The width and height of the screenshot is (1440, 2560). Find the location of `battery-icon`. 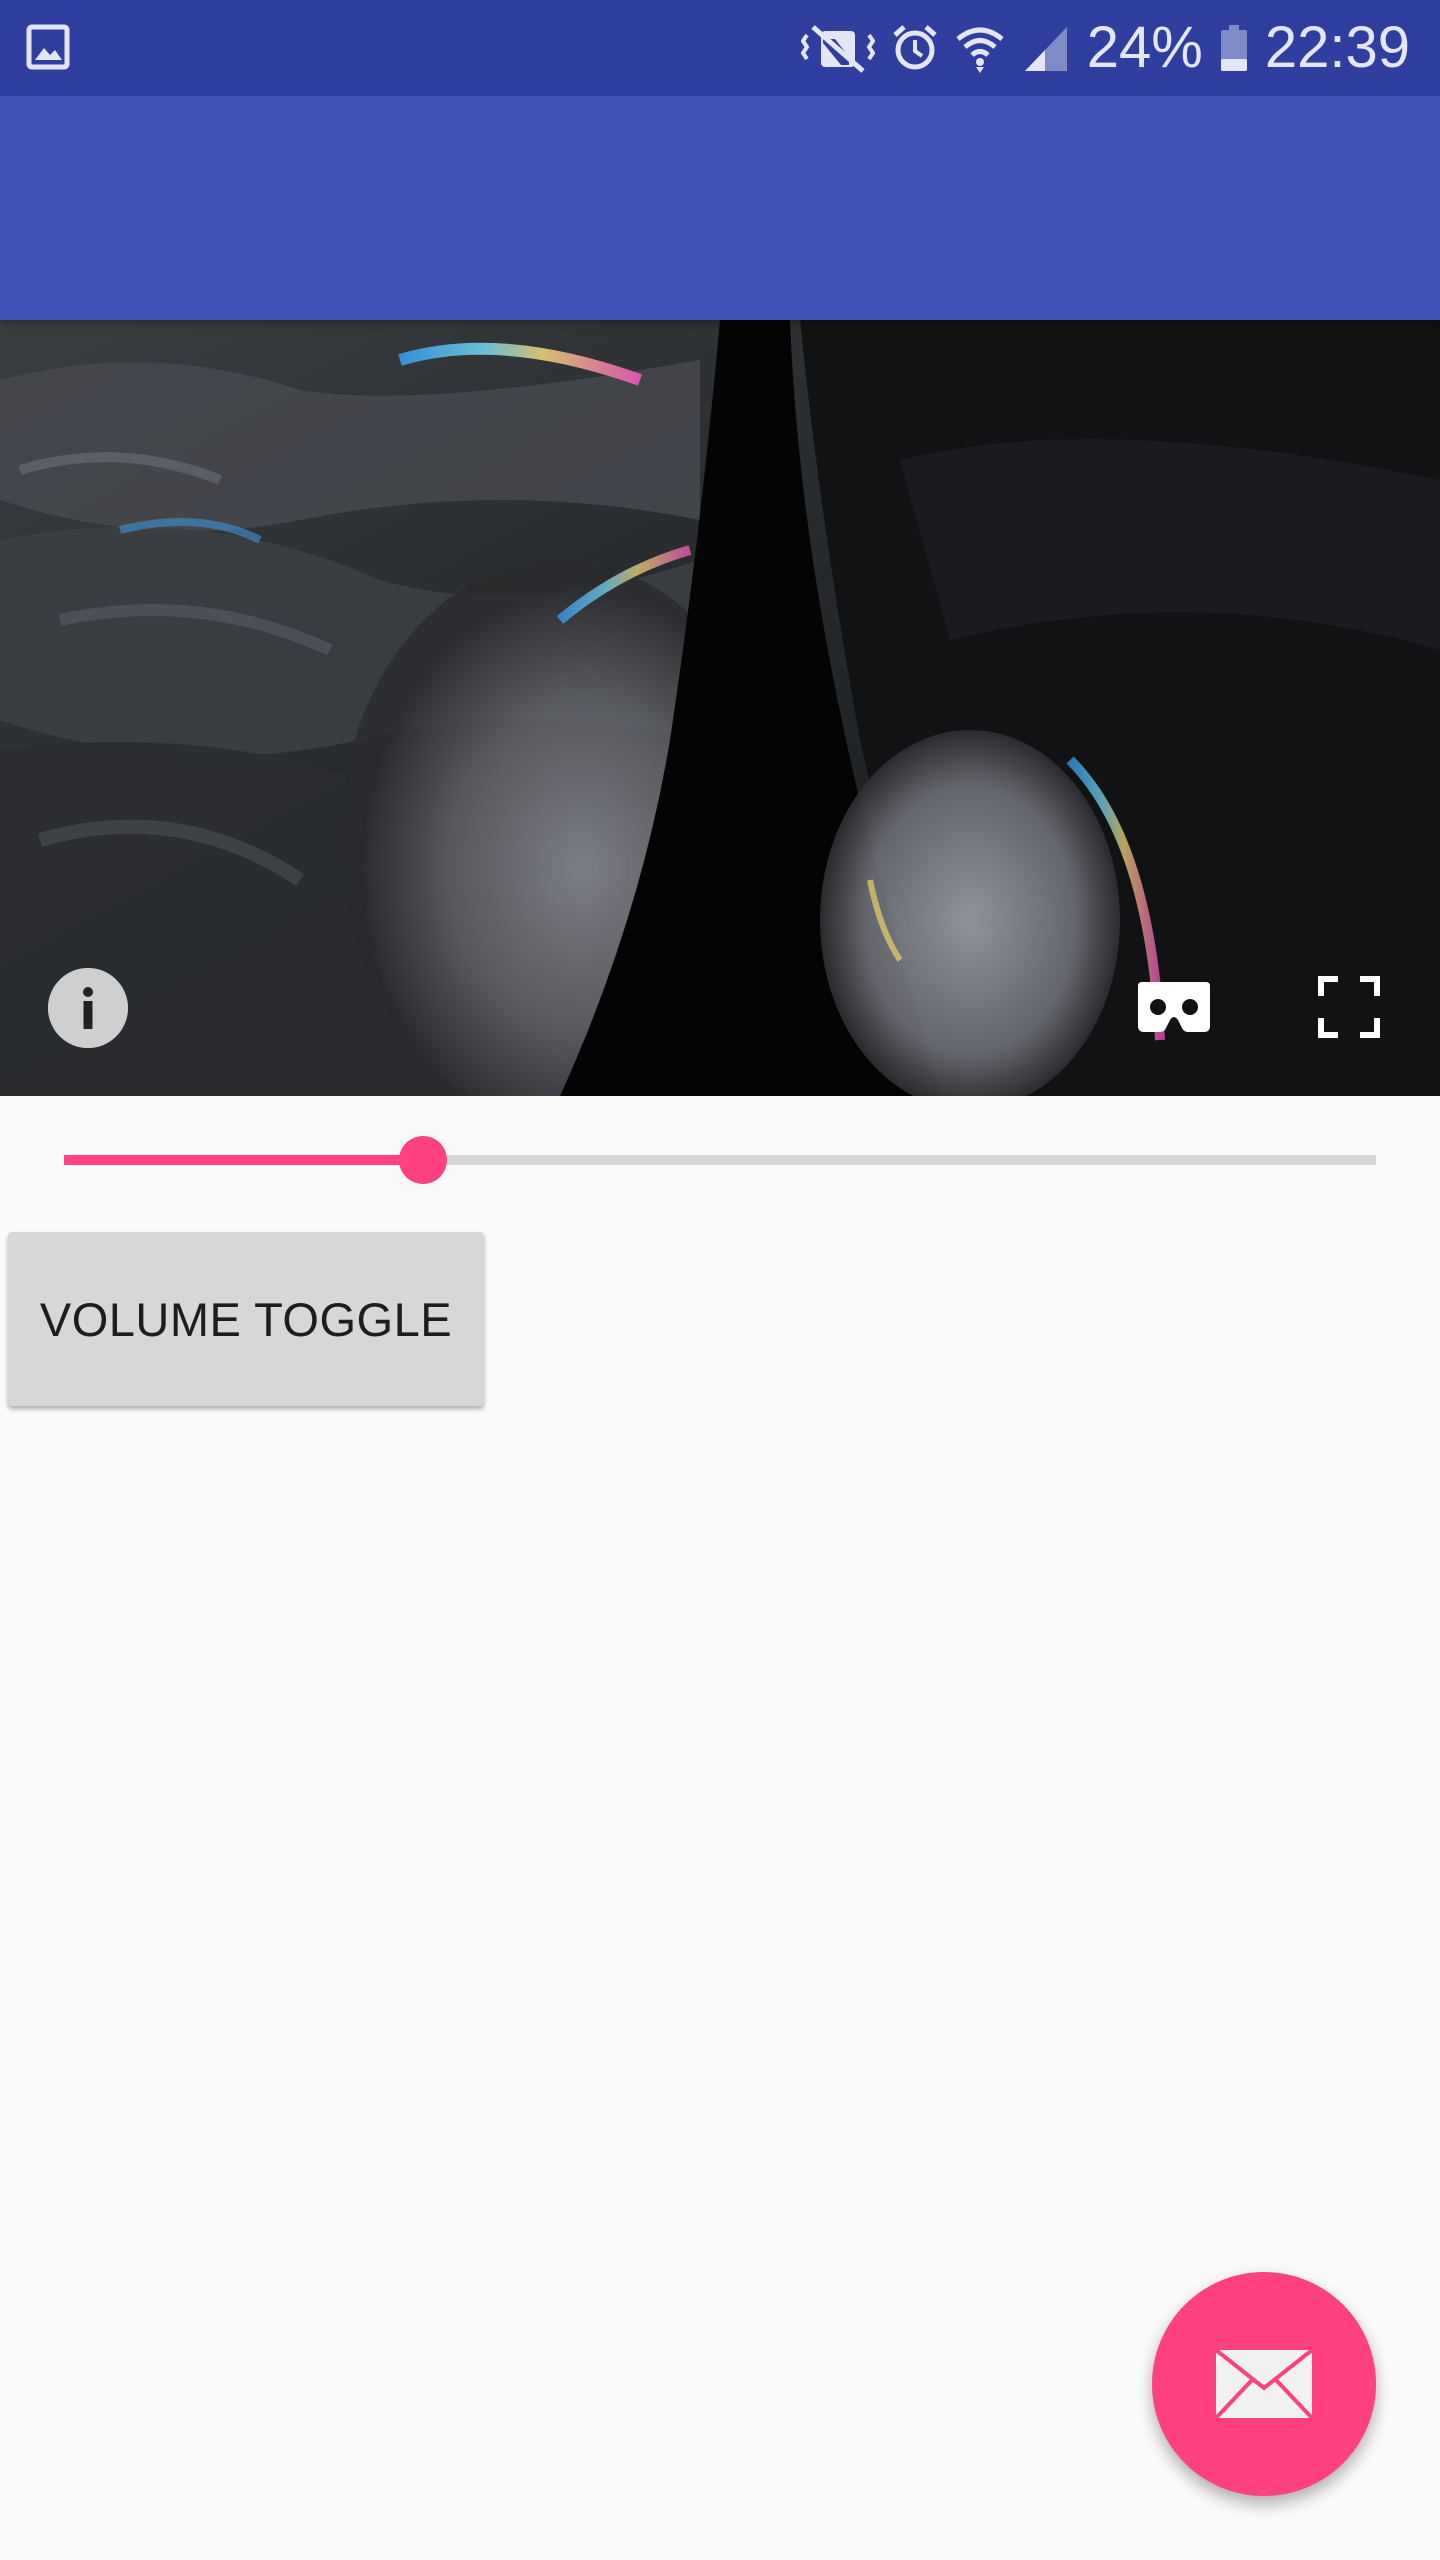

battery-icon is located at coordinates (1234, 48).